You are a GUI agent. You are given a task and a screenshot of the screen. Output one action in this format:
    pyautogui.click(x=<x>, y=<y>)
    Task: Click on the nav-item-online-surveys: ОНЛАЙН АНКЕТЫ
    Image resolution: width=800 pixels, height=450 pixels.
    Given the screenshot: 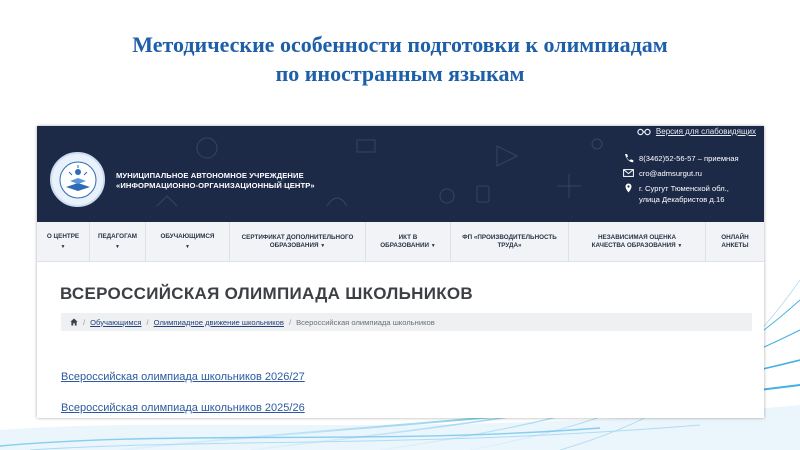 What is the action you would take?
    pyautogui.click(x=735, y=242)
    